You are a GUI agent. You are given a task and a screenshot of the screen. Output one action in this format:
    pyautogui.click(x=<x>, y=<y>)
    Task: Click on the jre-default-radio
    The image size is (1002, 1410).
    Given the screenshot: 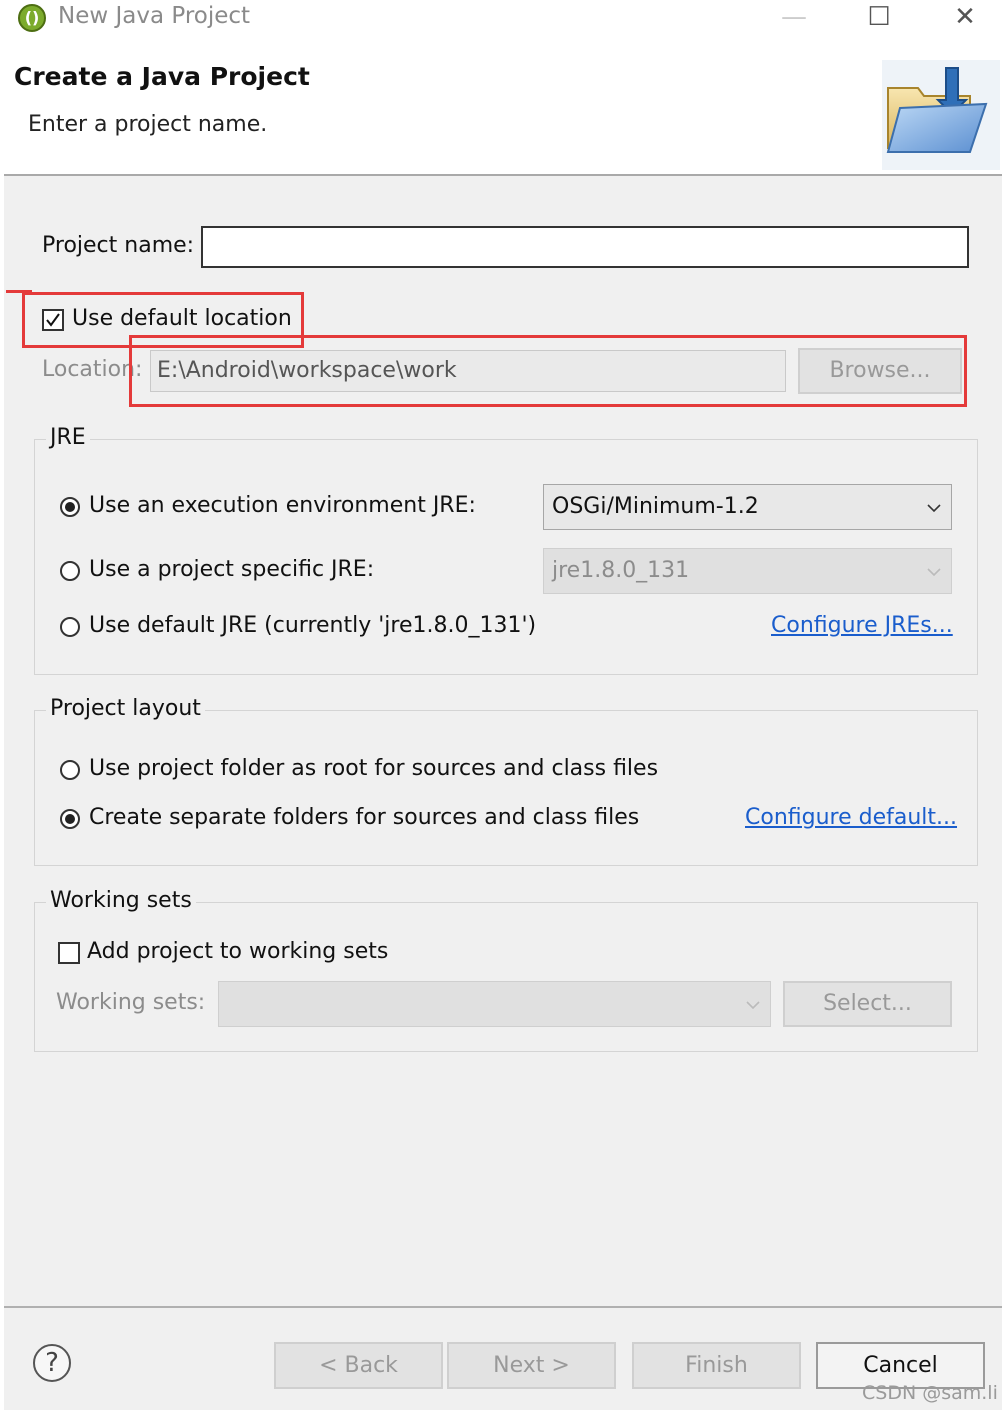 What is the action you would take?
    pyautogui.click(x=70, y=627)
    